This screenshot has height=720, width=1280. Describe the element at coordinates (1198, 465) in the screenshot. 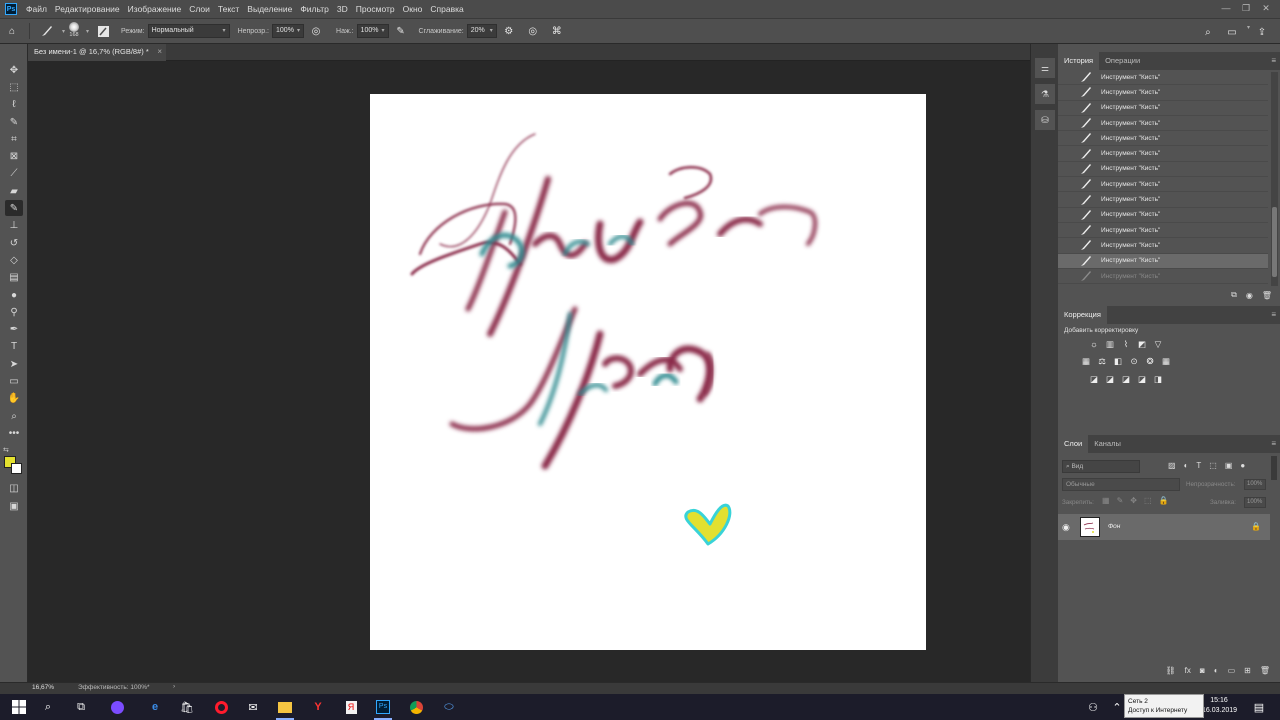

I see `filter-type-icon: T` at that location.